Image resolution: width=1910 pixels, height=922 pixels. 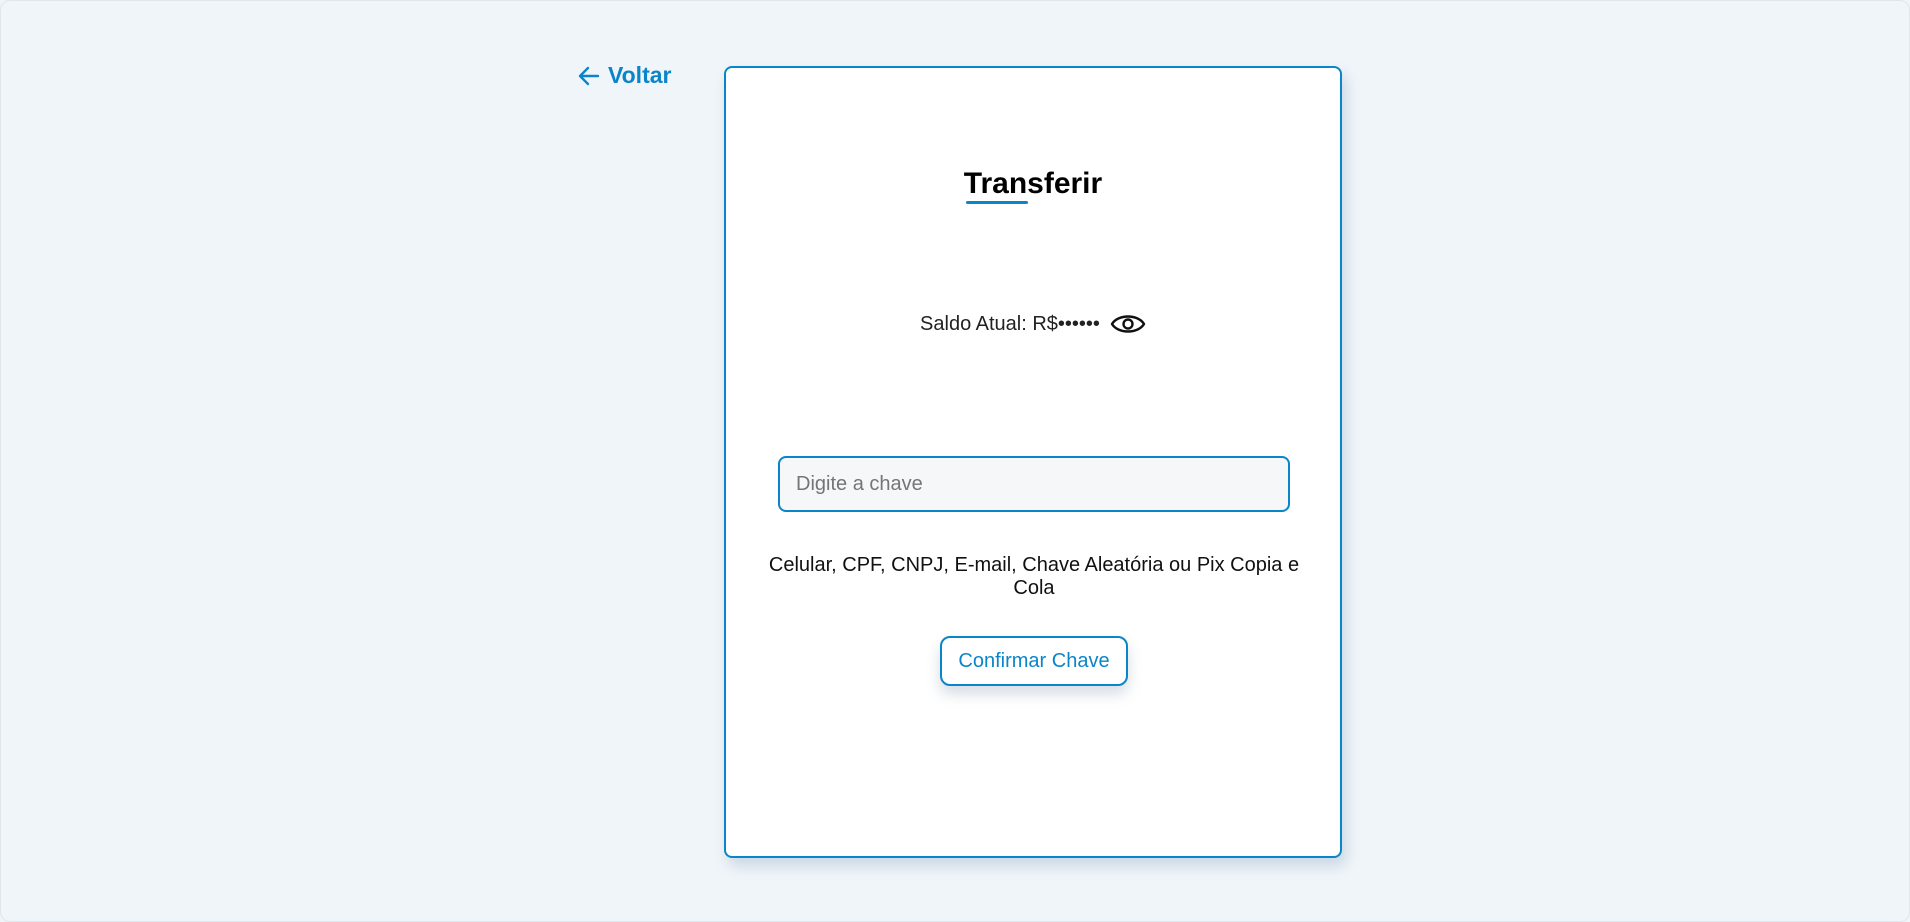 I want to click on page-title: Transferir, so click(x=1033, y=183).